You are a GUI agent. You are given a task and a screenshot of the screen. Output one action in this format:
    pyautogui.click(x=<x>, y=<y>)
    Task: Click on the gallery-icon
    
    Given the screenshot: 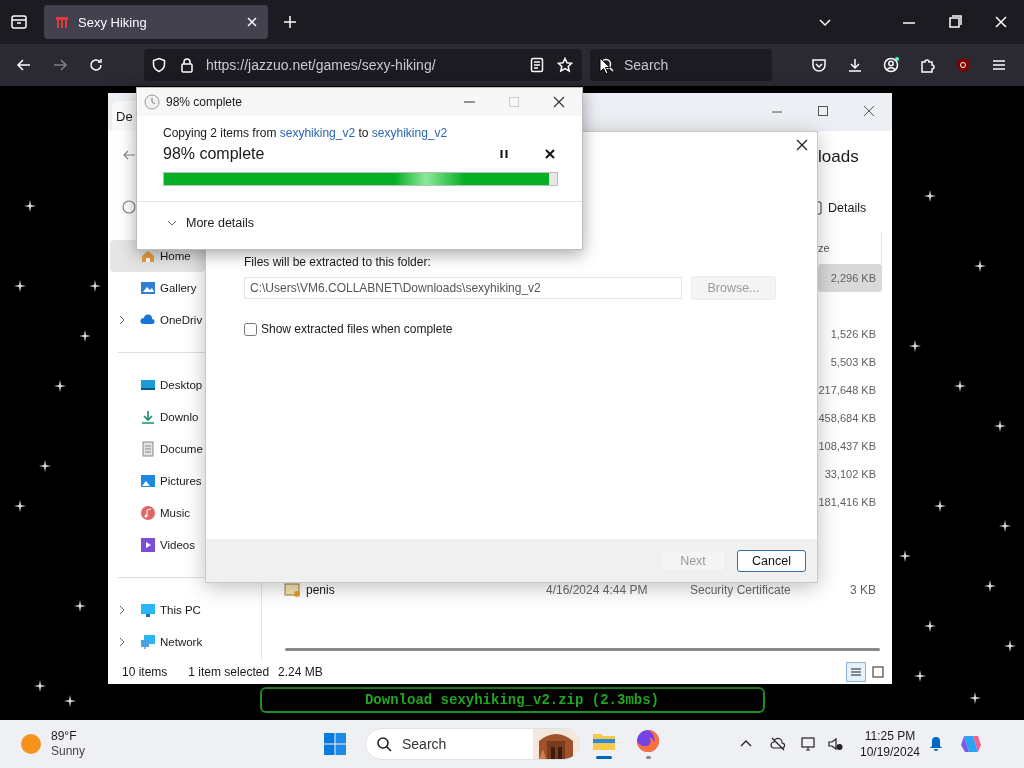 What is the action you would take?
    pyautogui.click(x=148, y=288)
    